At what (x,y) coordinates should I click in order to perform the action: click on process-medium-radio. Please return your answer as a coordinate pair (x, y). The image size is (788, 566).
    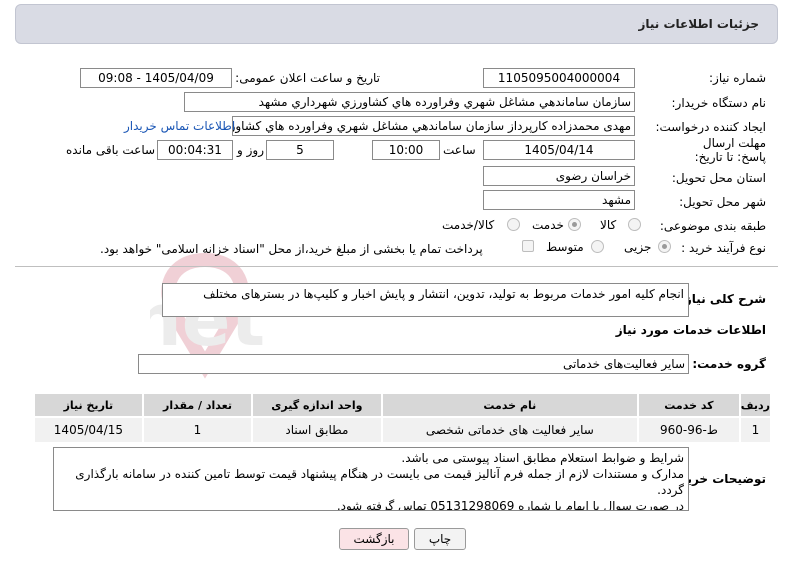
    Looking at the image, I should click on (597, 246).